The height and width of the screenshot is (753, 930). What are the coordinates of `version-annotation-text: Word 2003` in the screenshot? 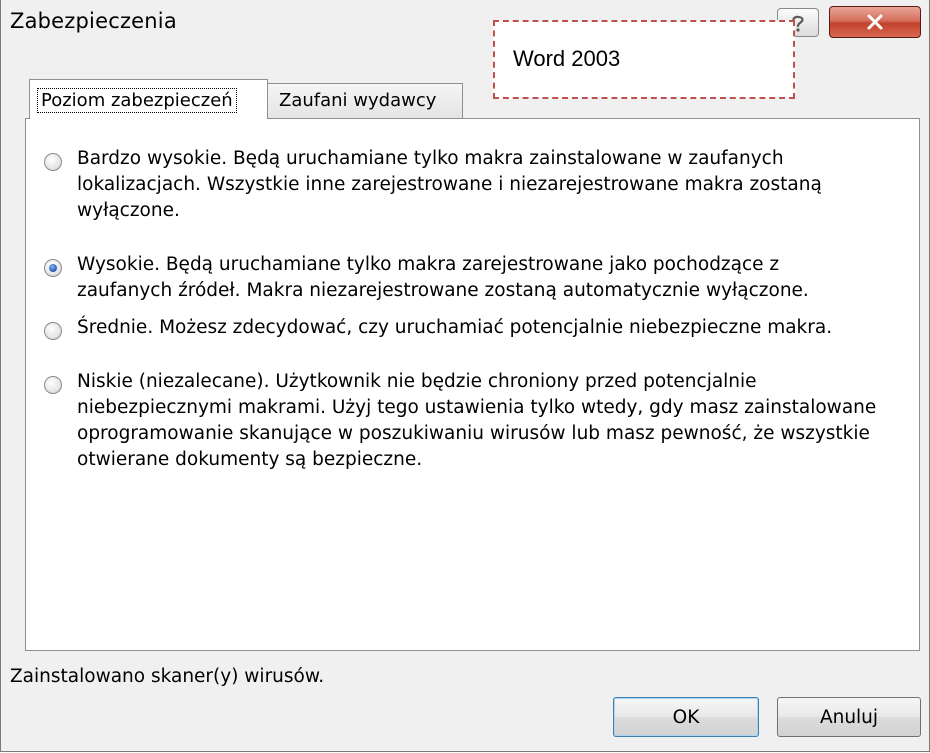 It's located at (567, 58).